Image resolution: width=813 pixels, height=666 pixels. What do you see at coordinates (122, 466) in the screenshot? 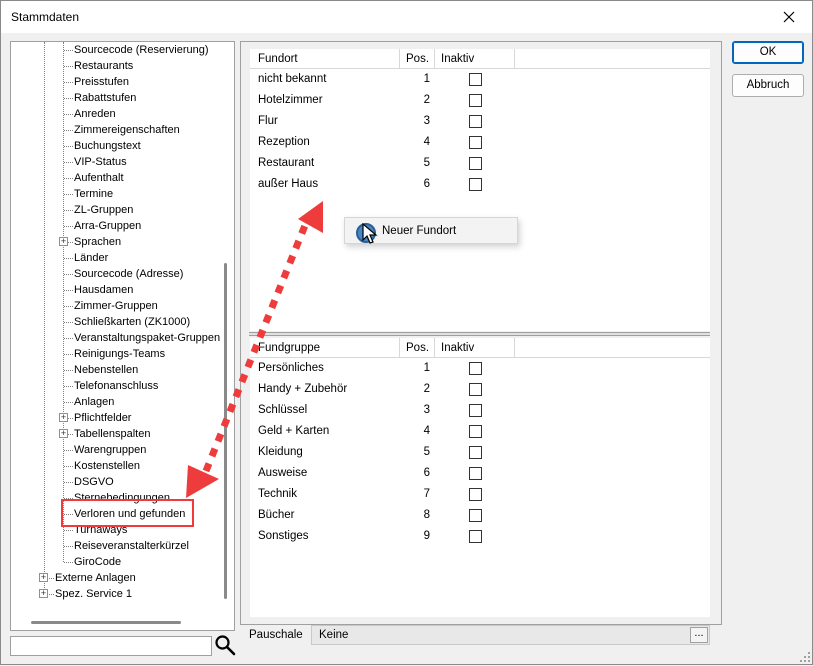
I see `tree-item: Kostenstellen` at bounding box center [122, 466].